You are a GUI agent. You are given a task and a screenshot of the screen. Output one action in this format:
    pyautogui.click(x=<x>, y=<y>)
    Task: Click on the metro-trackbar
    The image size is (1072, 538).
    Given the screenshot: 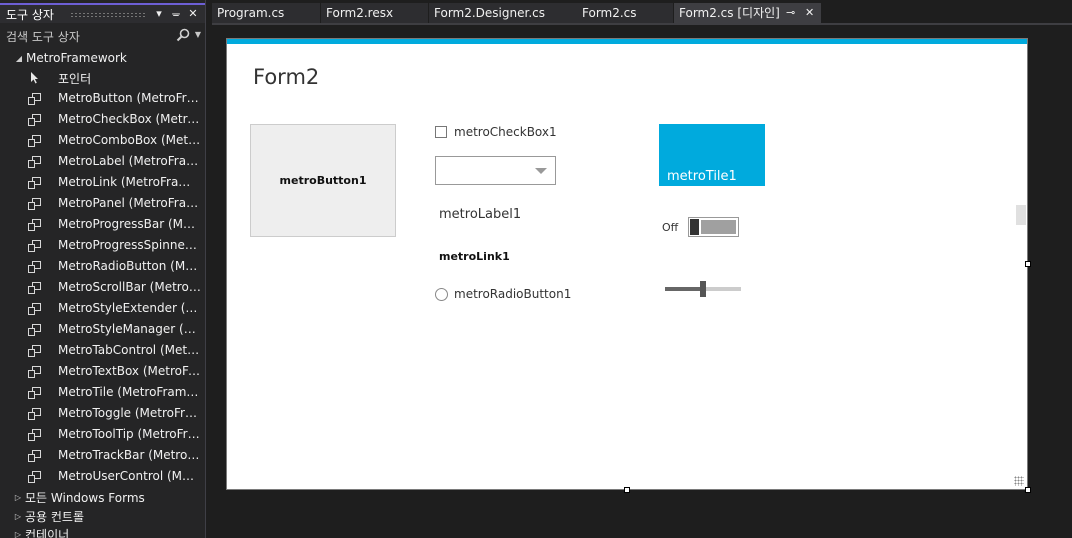 What is the action you would take?
    pyautogui.click(x=703, y=289)
    